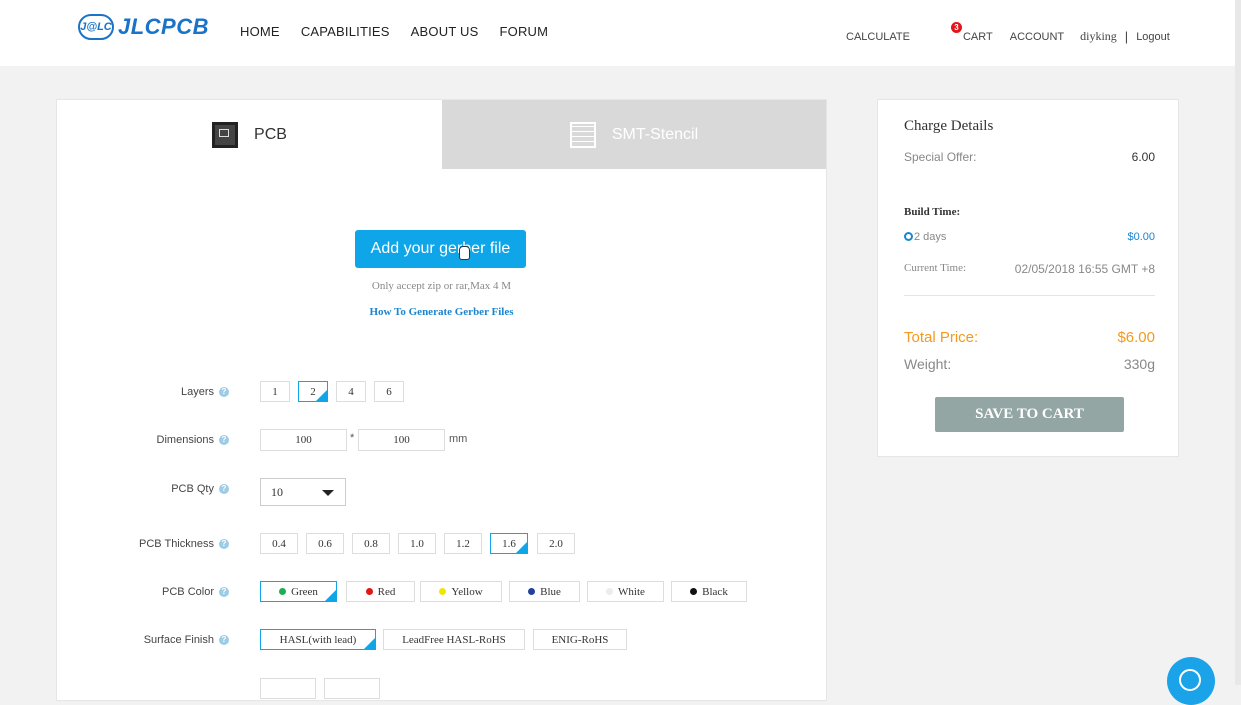  What do you see at coordinates (352, 438) in the screenshot?
I see `dimension-times: *` at bounding box center [352, 438].